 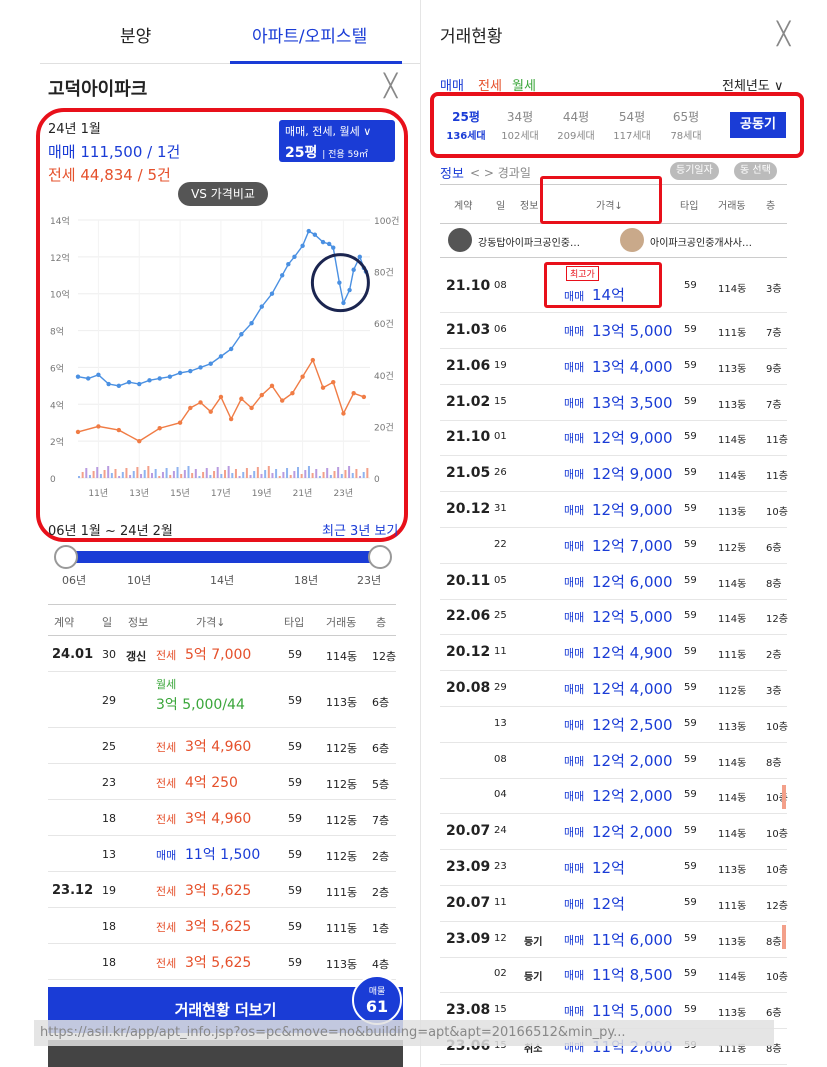 I want to click on table-row: 20.07 24 매매 12억 2,000 59 114동 10층, so click(x=614, y=832).